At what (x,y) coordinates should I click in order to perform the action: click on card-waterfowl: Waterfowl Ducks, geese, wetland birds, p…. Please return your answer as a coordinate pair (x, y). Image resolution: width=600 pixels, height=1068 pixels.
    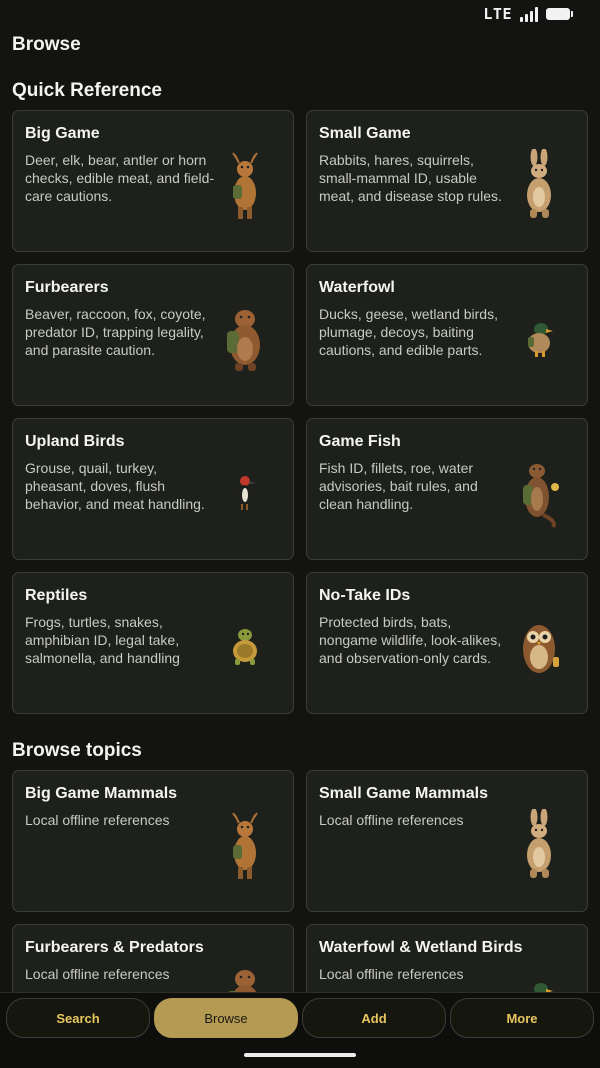
    Looking at the image, I should click on (447, 335).